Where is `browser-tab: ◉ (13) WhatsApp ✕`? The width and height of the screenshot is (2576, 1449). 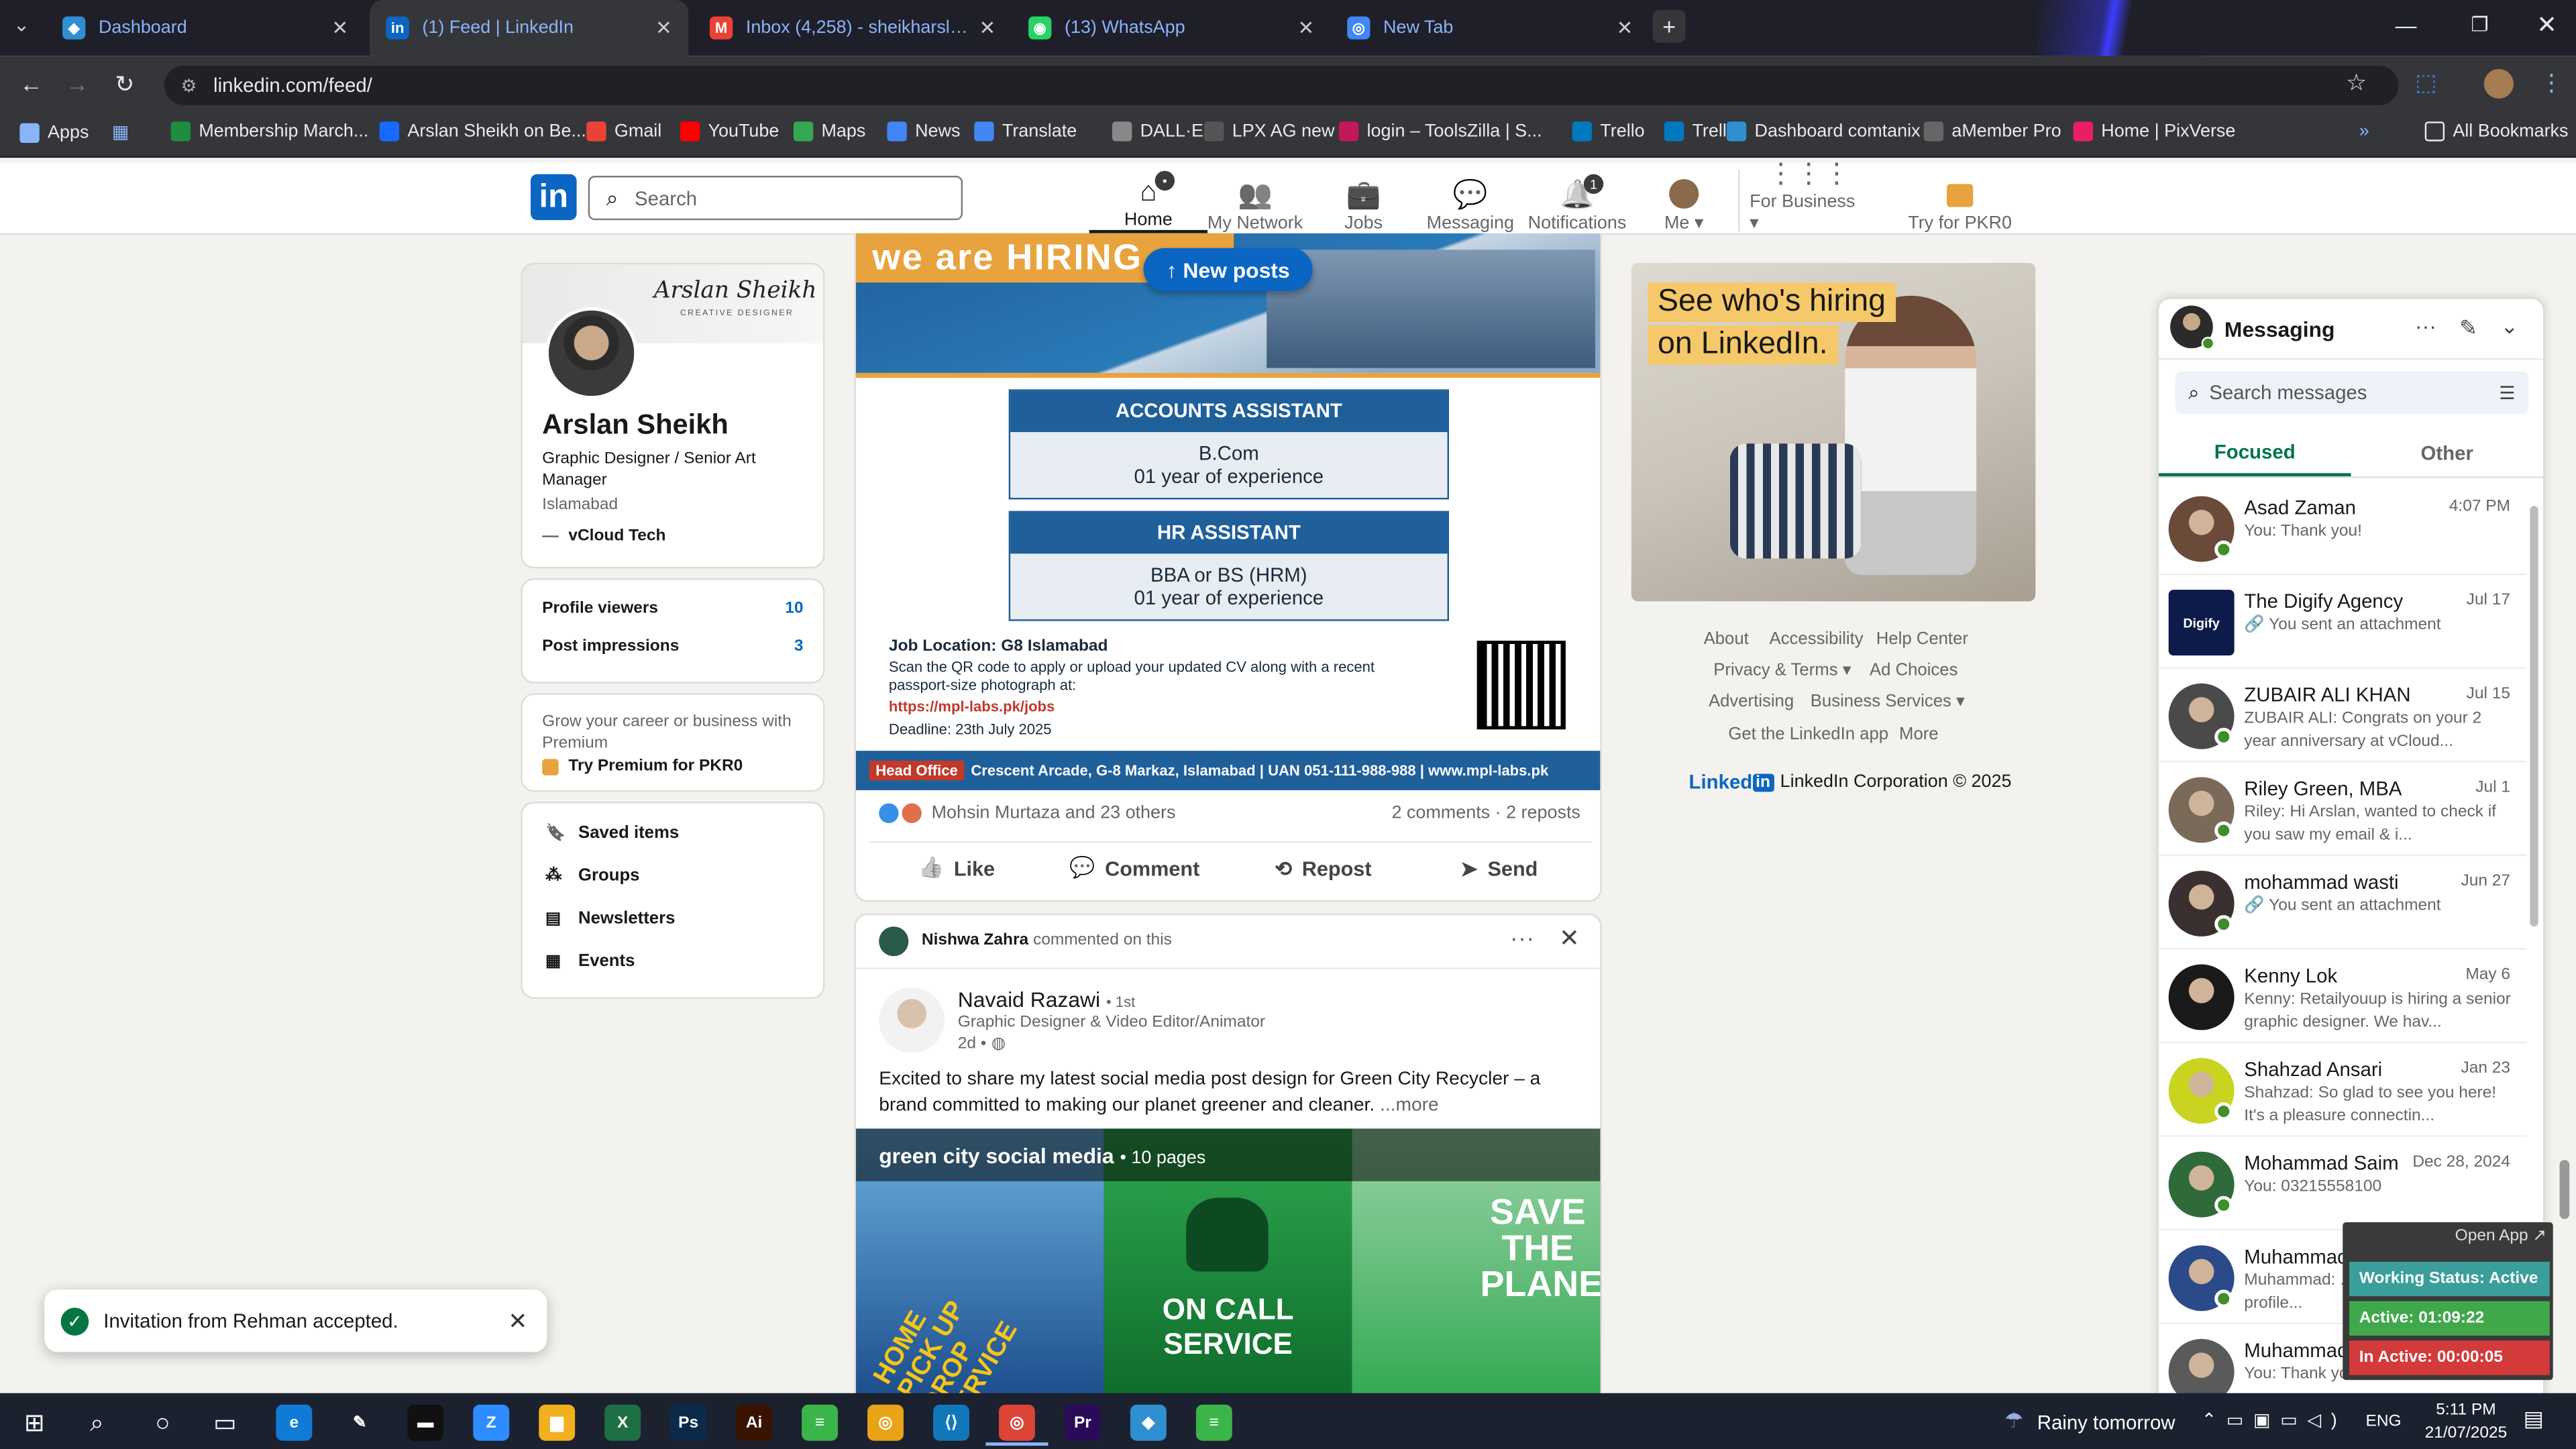 browser-tab: ◉ (13) WhatsApp ✕ is located at coordinates (1171, 28).